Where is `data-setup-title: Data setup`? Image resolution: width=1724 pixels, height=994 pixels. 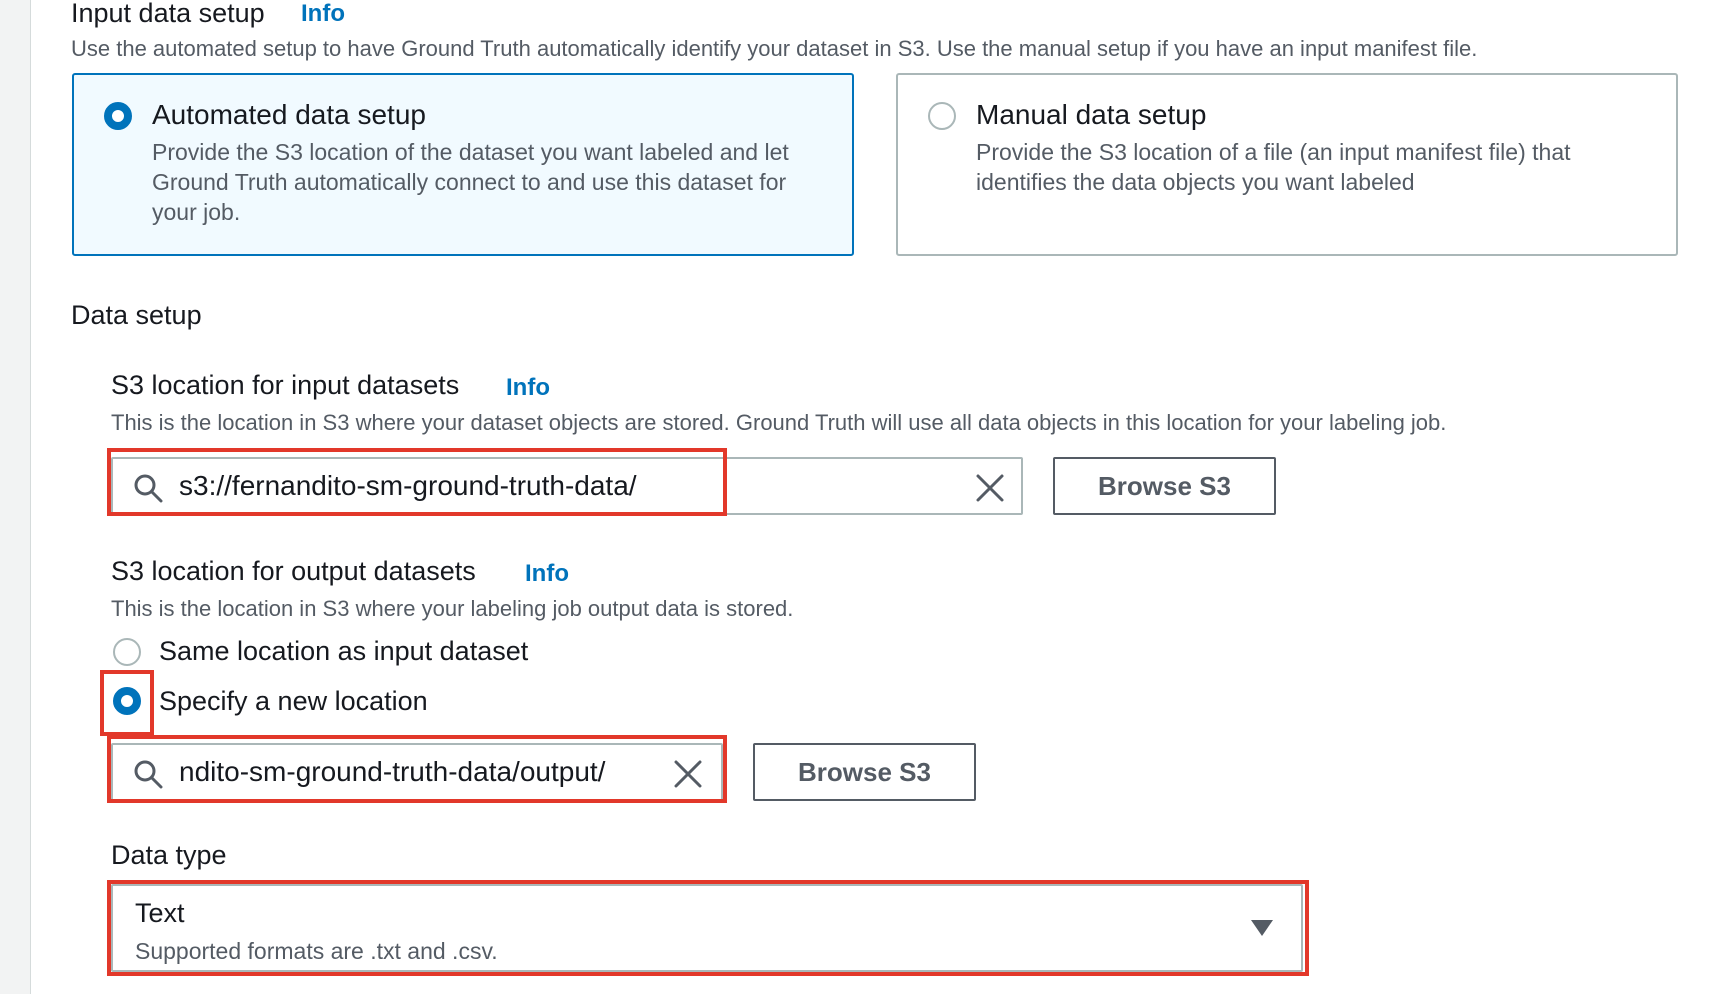 data-setup-title: Data setup is located at coordinates (136, 315).